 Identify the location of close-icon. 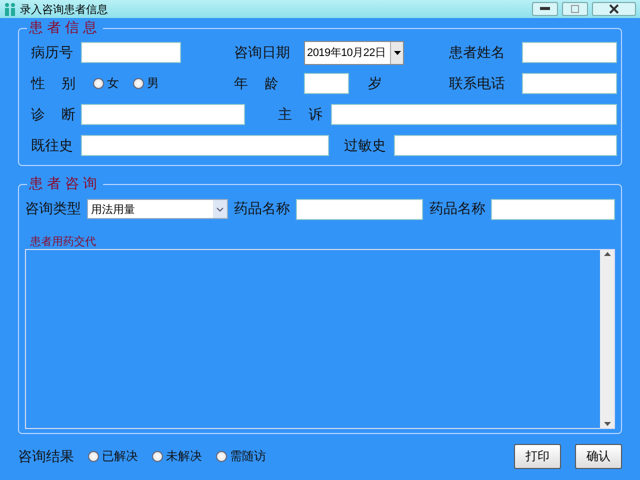
(614, 9).